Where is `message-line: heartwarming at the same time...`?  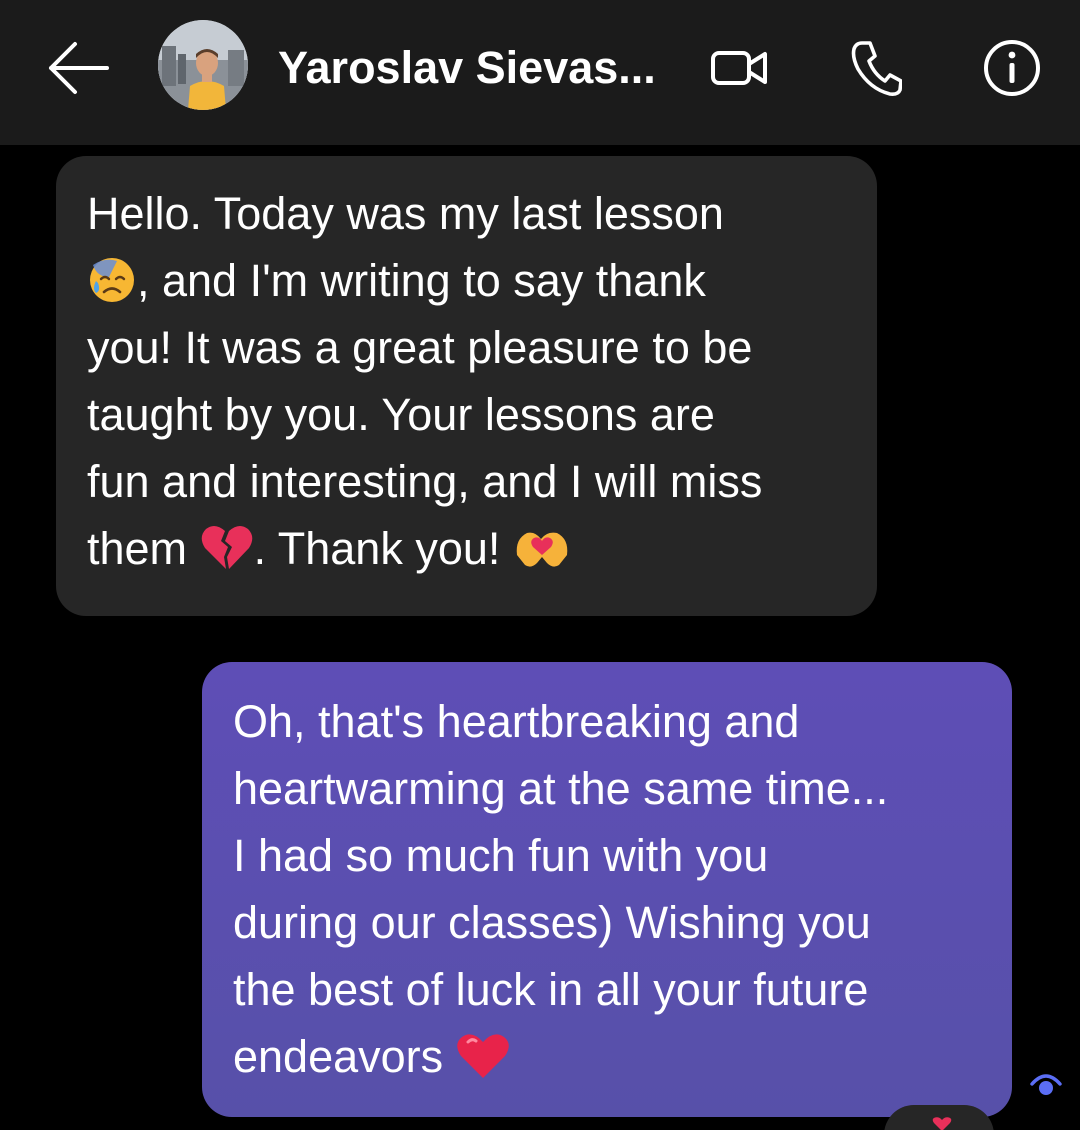
message-line: heartwarming at the same time... is located at coordinates (561, 788).